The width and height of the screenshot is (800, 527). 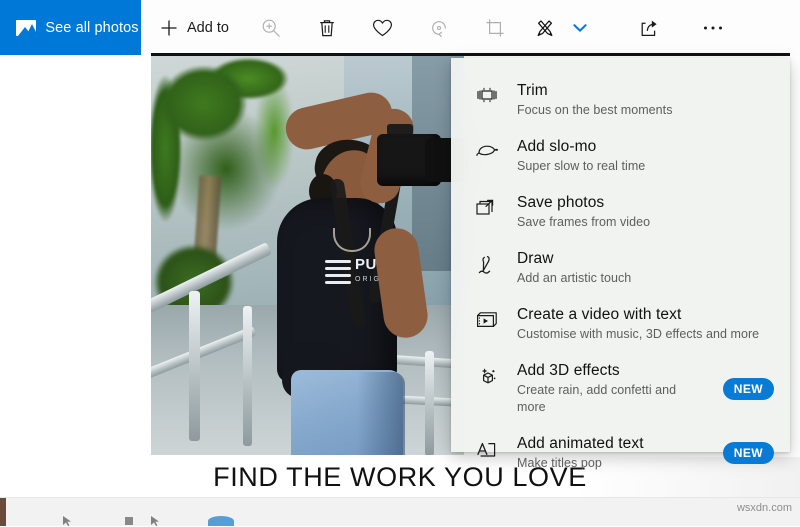 I want to click on edit-create-chevron, so click(x=580, y=27).